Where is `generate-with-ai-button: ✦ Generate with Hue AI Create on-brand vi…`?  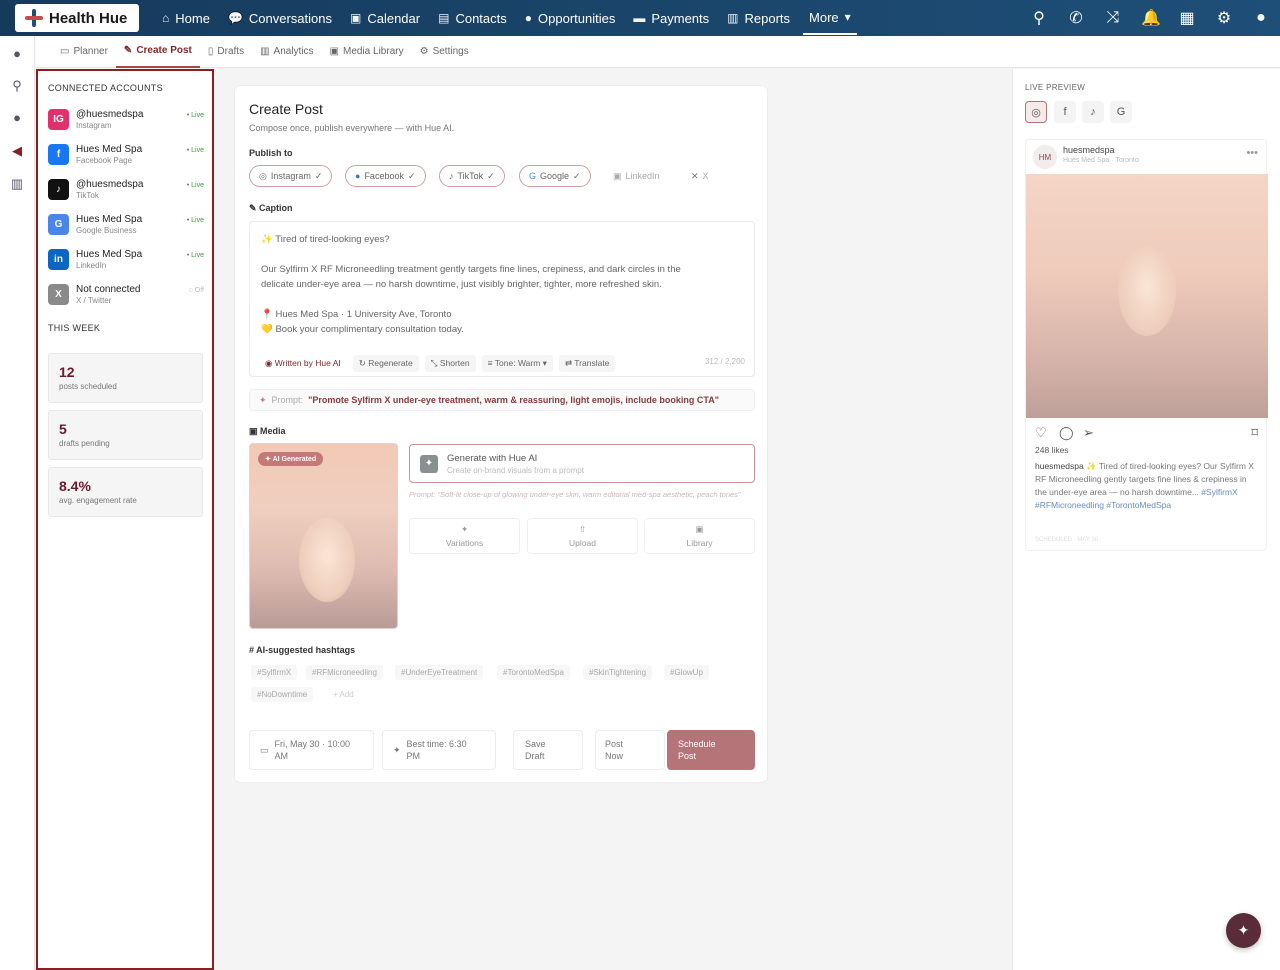 generate-with-ai-button: ✦ Generate with Hue AI Create on-brand vi… is located at coordinates (582, 463).